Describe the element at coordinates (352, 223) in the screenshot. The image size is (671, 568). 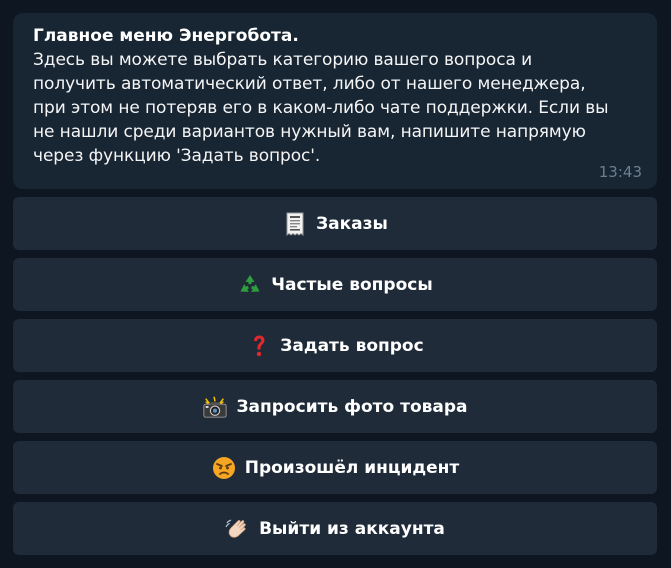
I see `orders-button-label: Заказы` at that location.